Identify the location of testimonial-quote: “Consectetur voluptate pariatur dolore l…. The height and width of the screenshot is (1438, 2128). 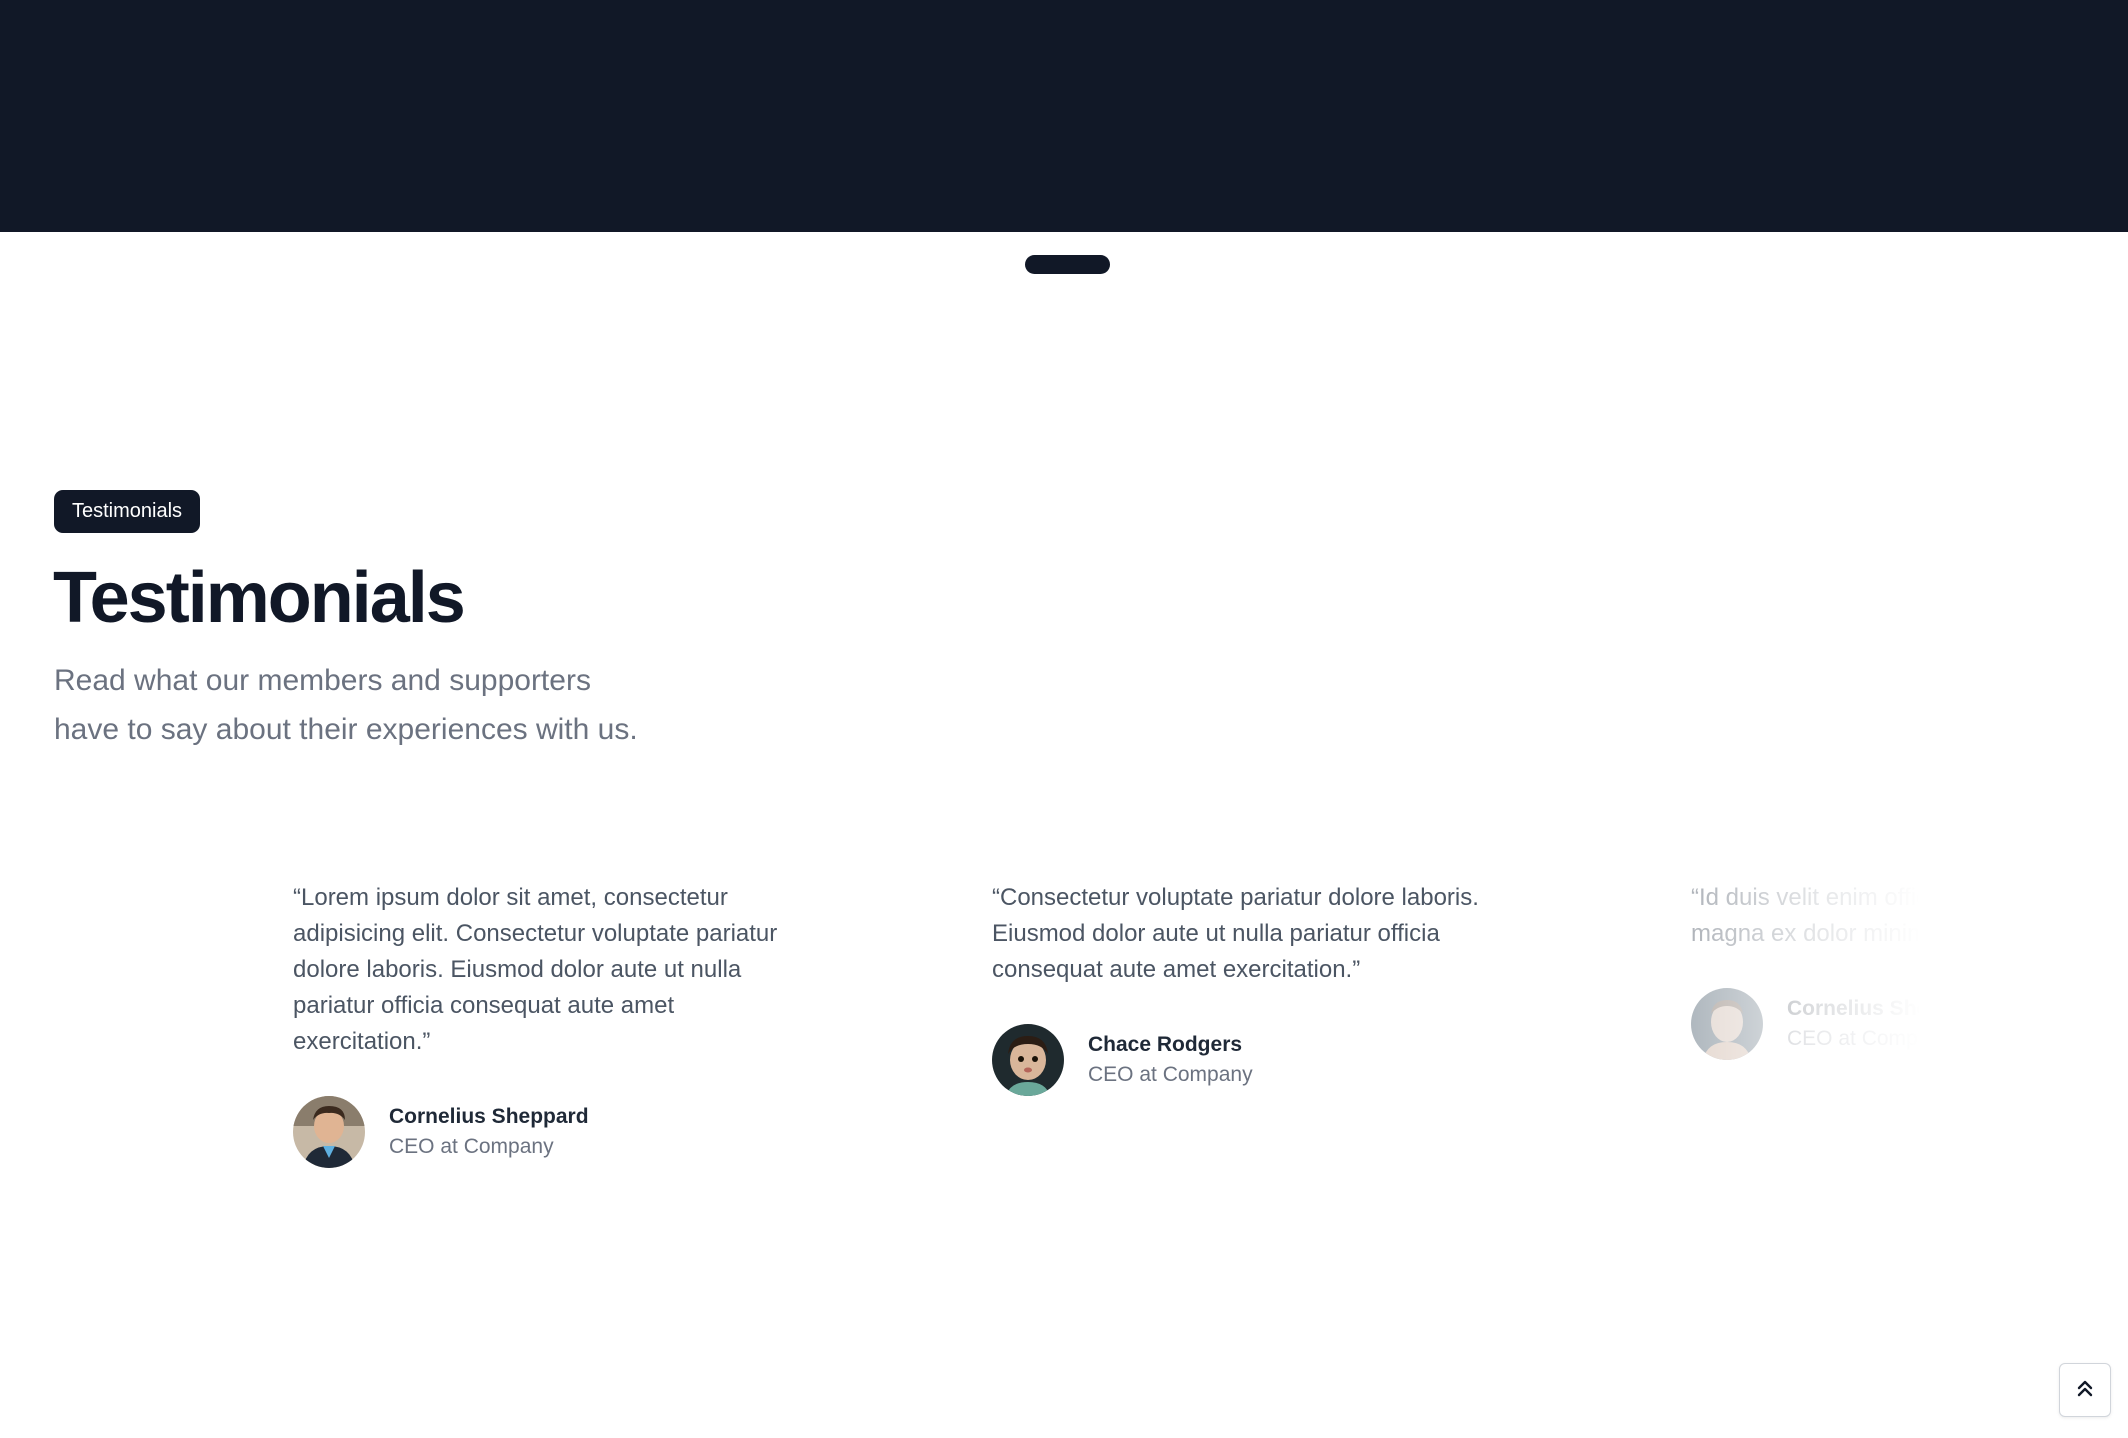
(1235, 933).